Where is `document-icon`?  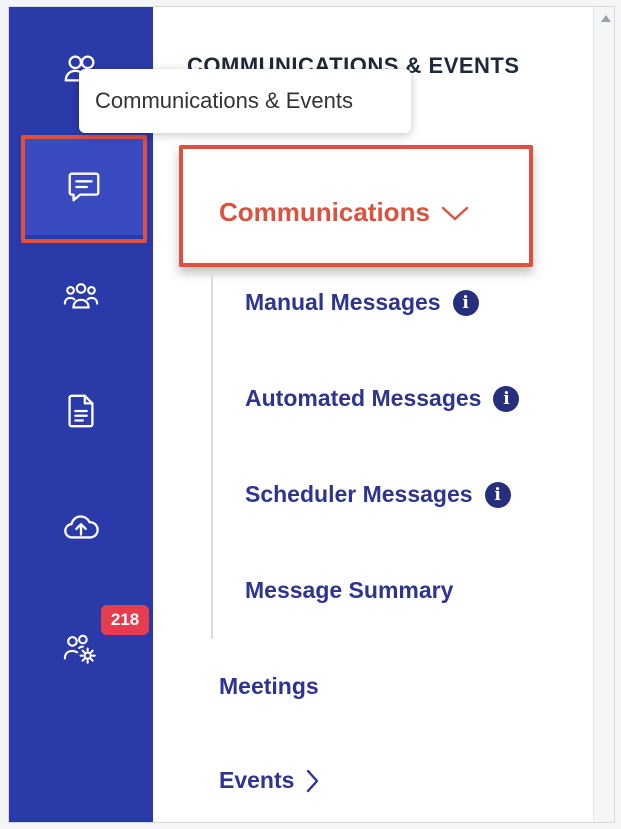 document-icon is located at coordinates (81, 411).